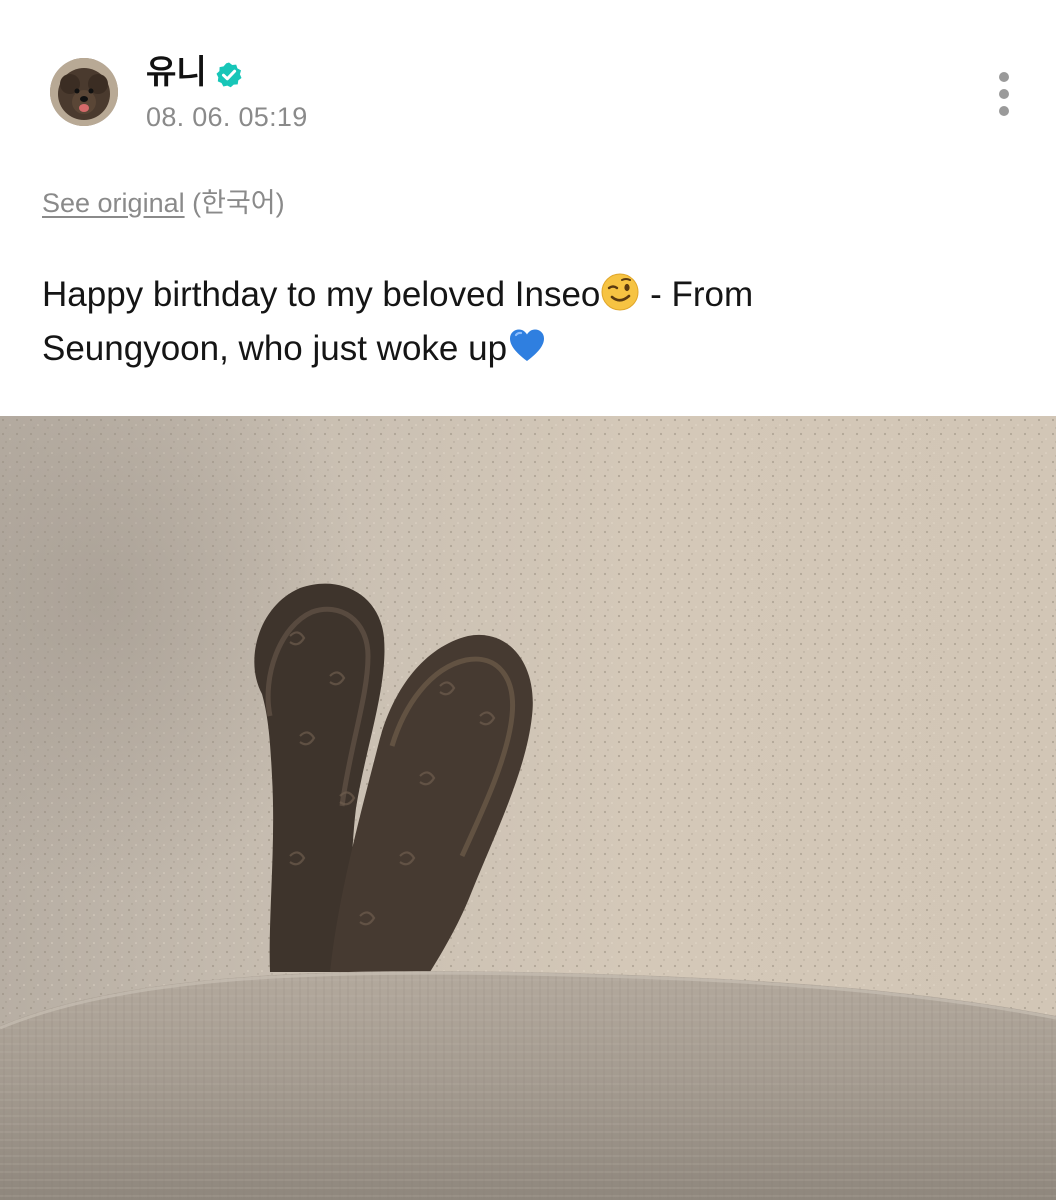 The width and height of the screenshot is (1056, 1200). What do you see at coordinates (238, 203) in the screenshot?
I see `original-language-label: (한국어)` at bounding box center [238, 203].